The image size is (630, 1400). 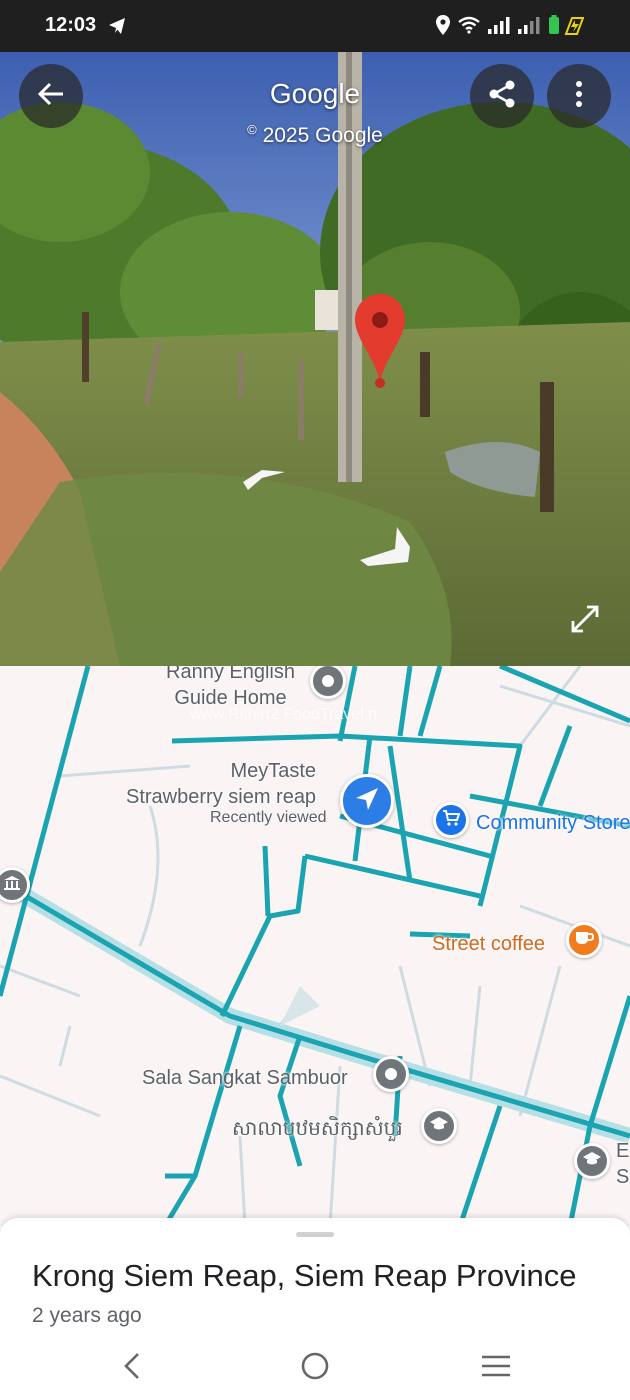 I want to click on status-bar: 12:03, so click(x=315, y=26).